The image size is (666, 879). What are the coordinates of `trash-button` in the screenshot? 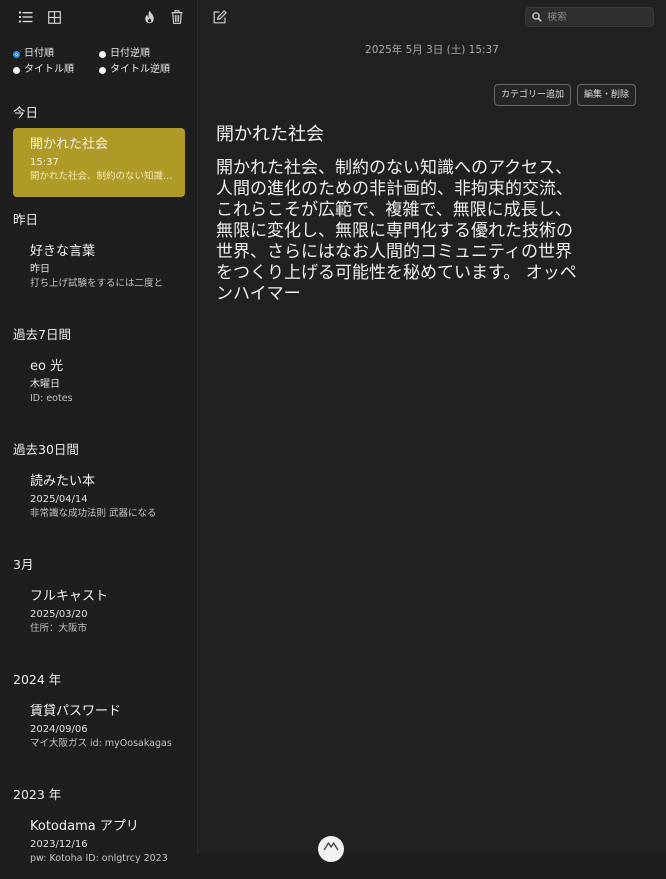 It's located at (177, 17).